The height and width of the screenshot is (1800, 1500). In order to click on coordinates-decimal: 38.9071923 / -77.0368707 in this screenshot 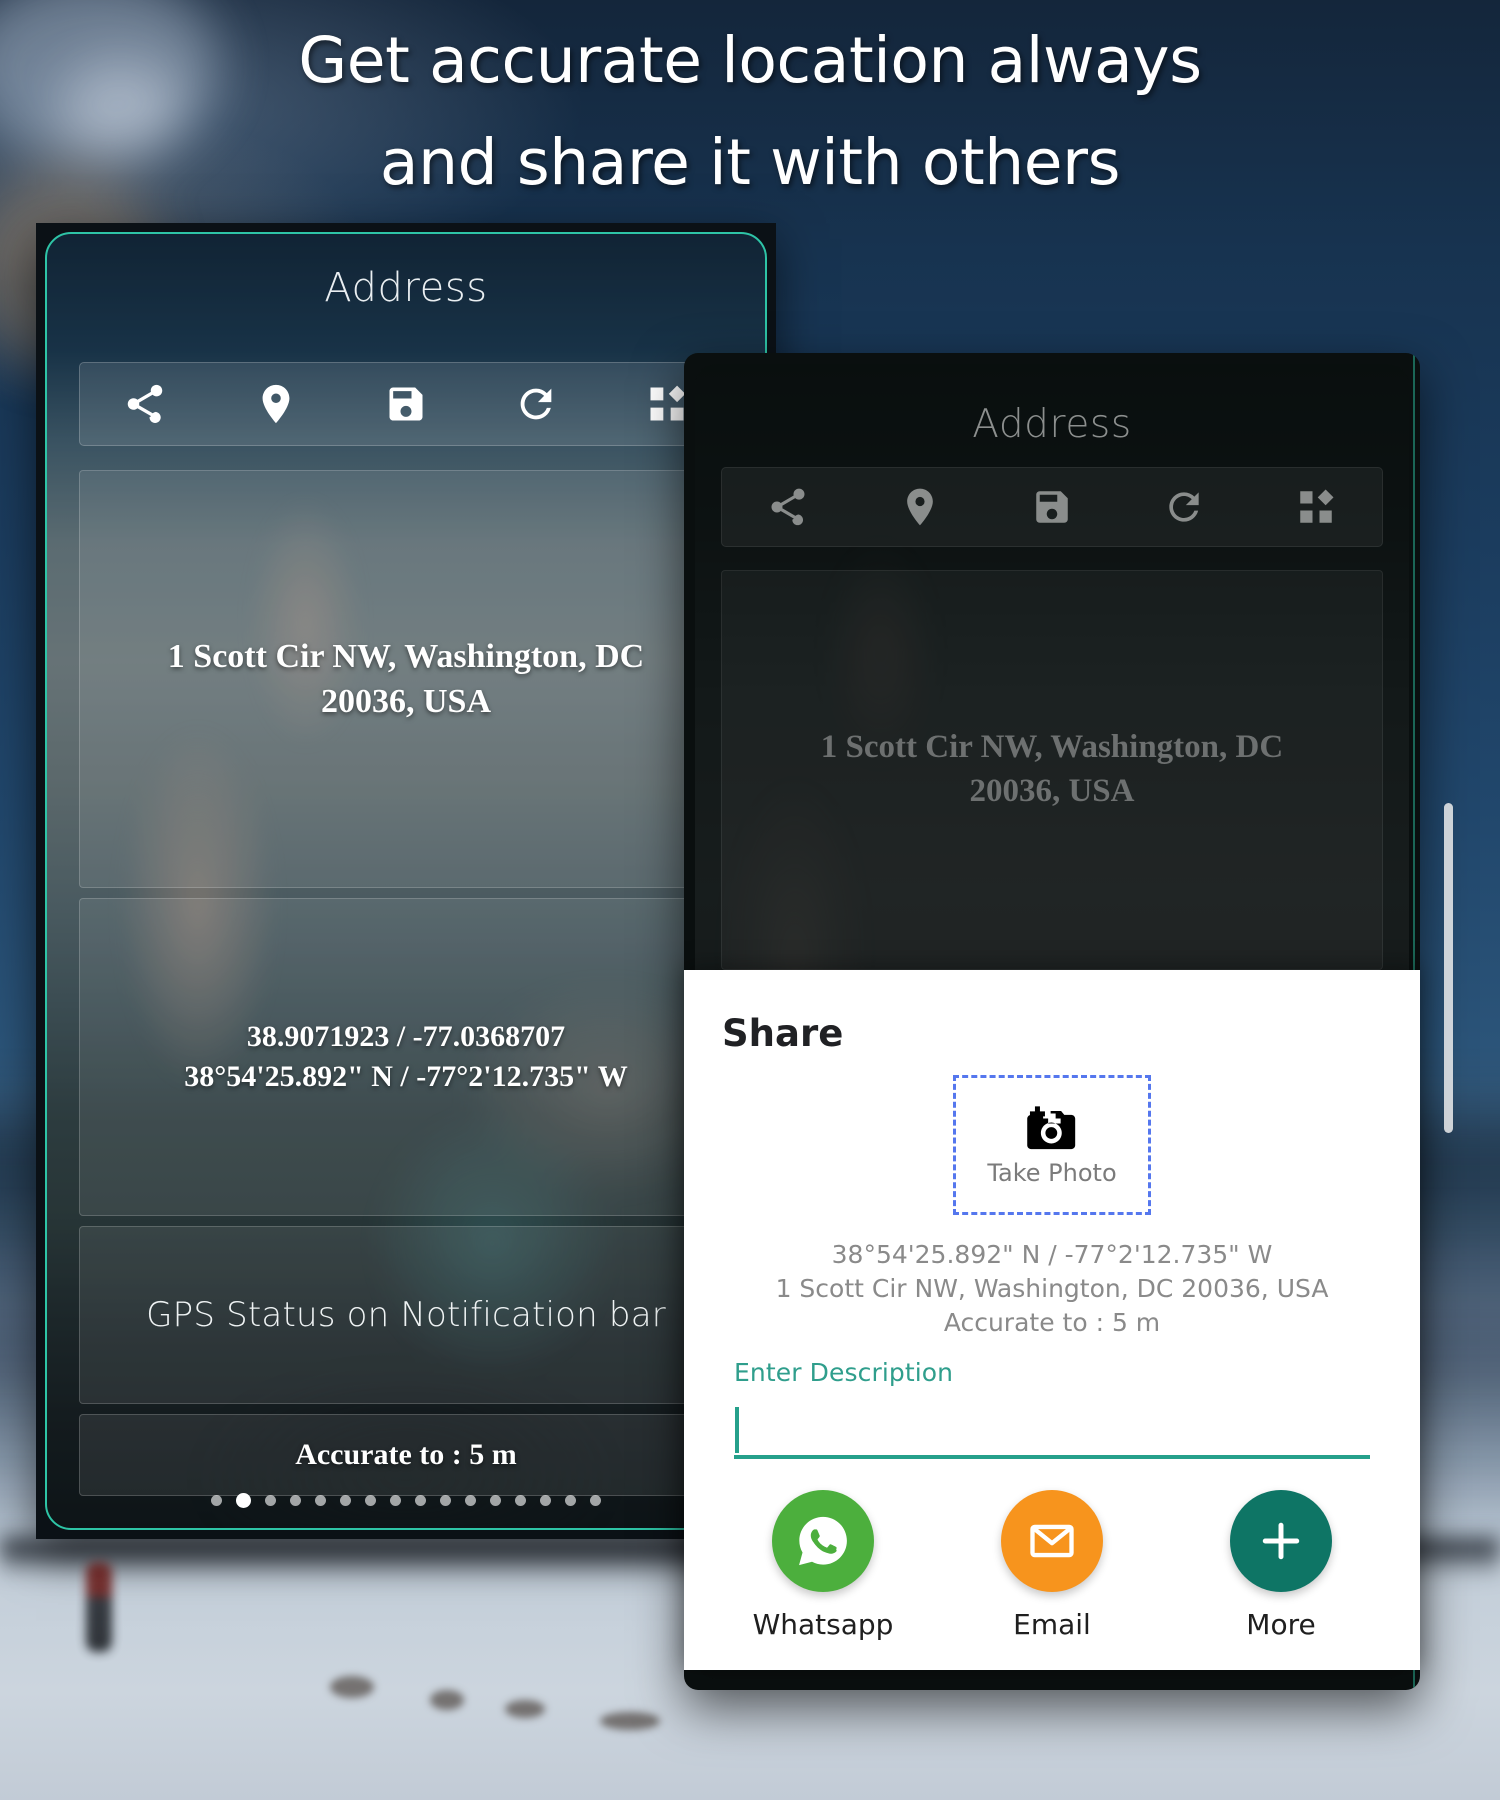, I will do `click(406, 1037)`.